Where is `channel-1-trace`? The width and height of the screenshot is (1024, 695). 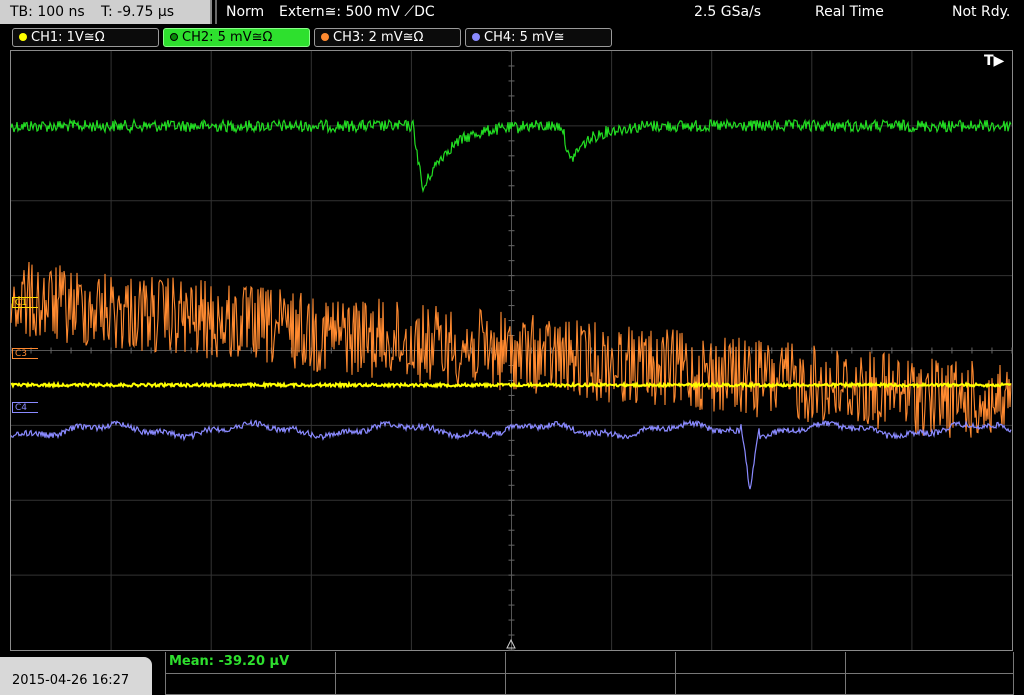
channel-1-trace is located at coordinates (511, 385).